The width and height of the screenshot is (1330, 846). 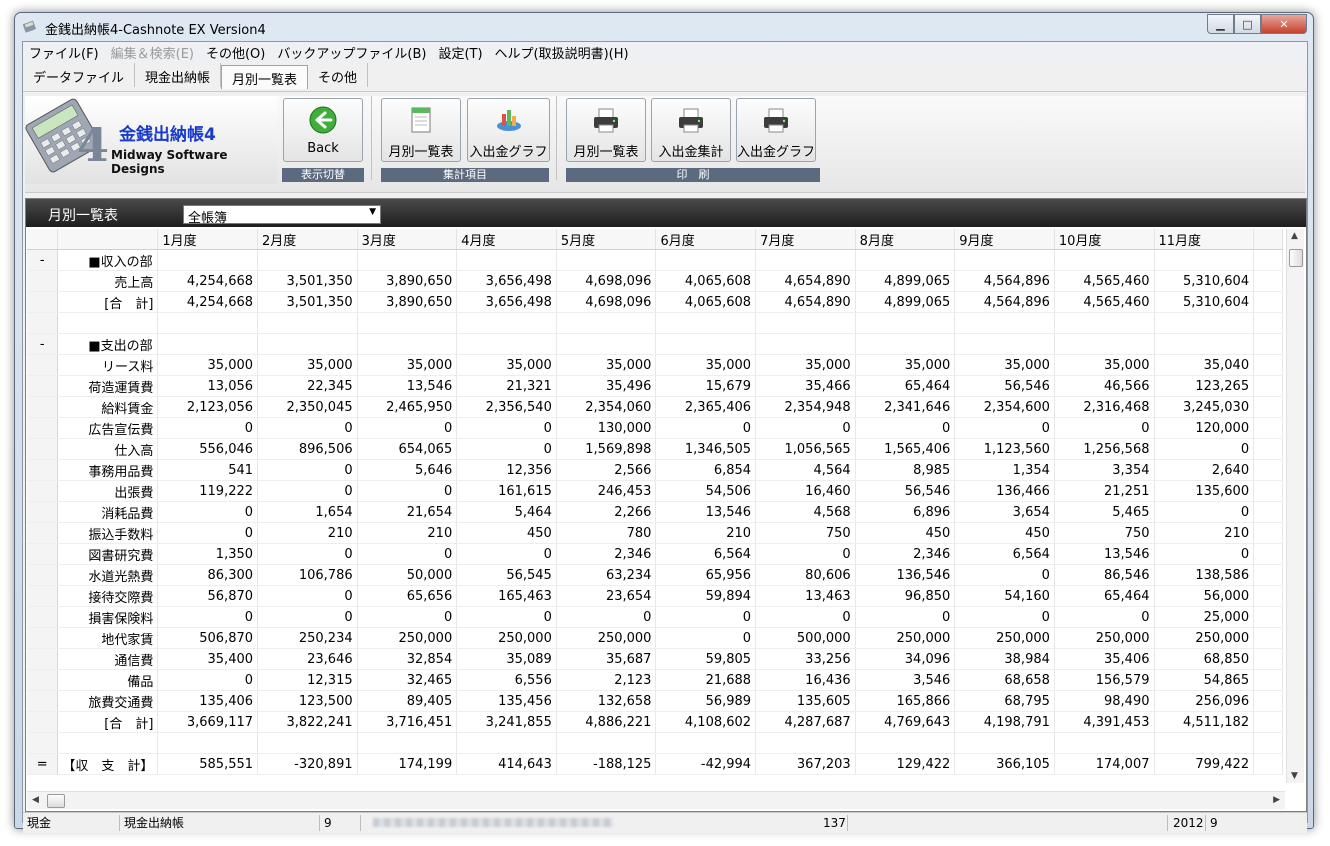 What do you see at coordinates (562, 52) in the screenshot?
I see `menu-item-5: ヘルプ(取扱説明書)(H)` at bounding box center [562, 52].